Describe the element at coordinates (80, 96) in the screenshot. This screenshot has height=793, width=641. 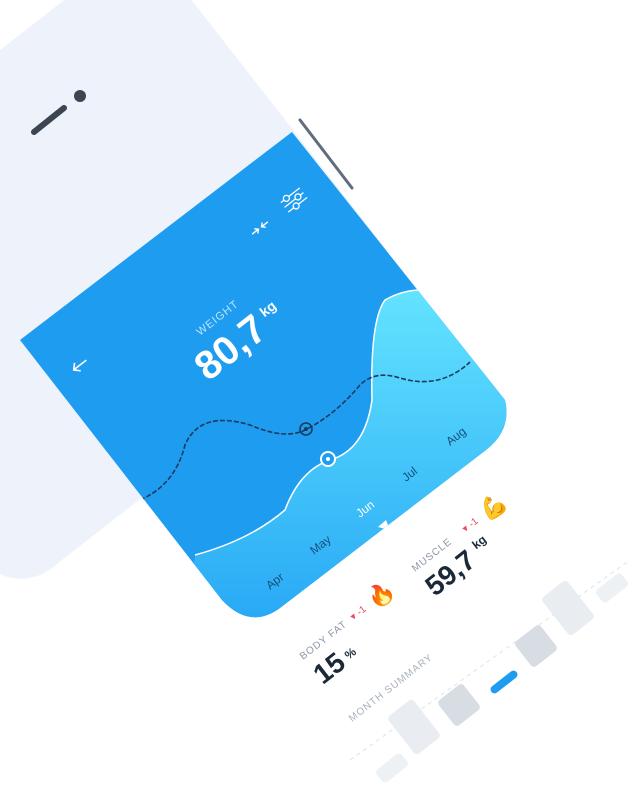
I see `front-camera` at that location.